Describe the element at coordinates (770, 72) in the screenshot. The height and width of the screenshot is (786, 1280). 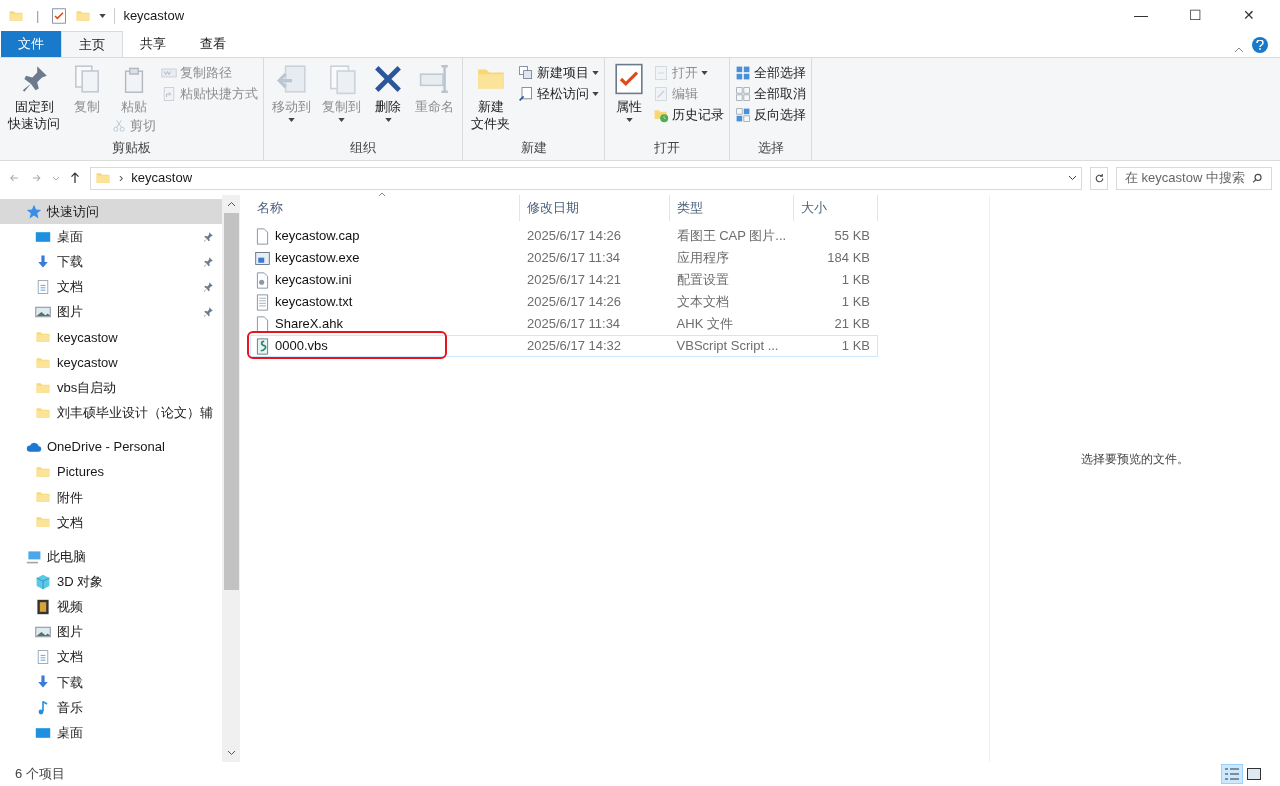
I see `ribbon-button: 全部选择` at that location.